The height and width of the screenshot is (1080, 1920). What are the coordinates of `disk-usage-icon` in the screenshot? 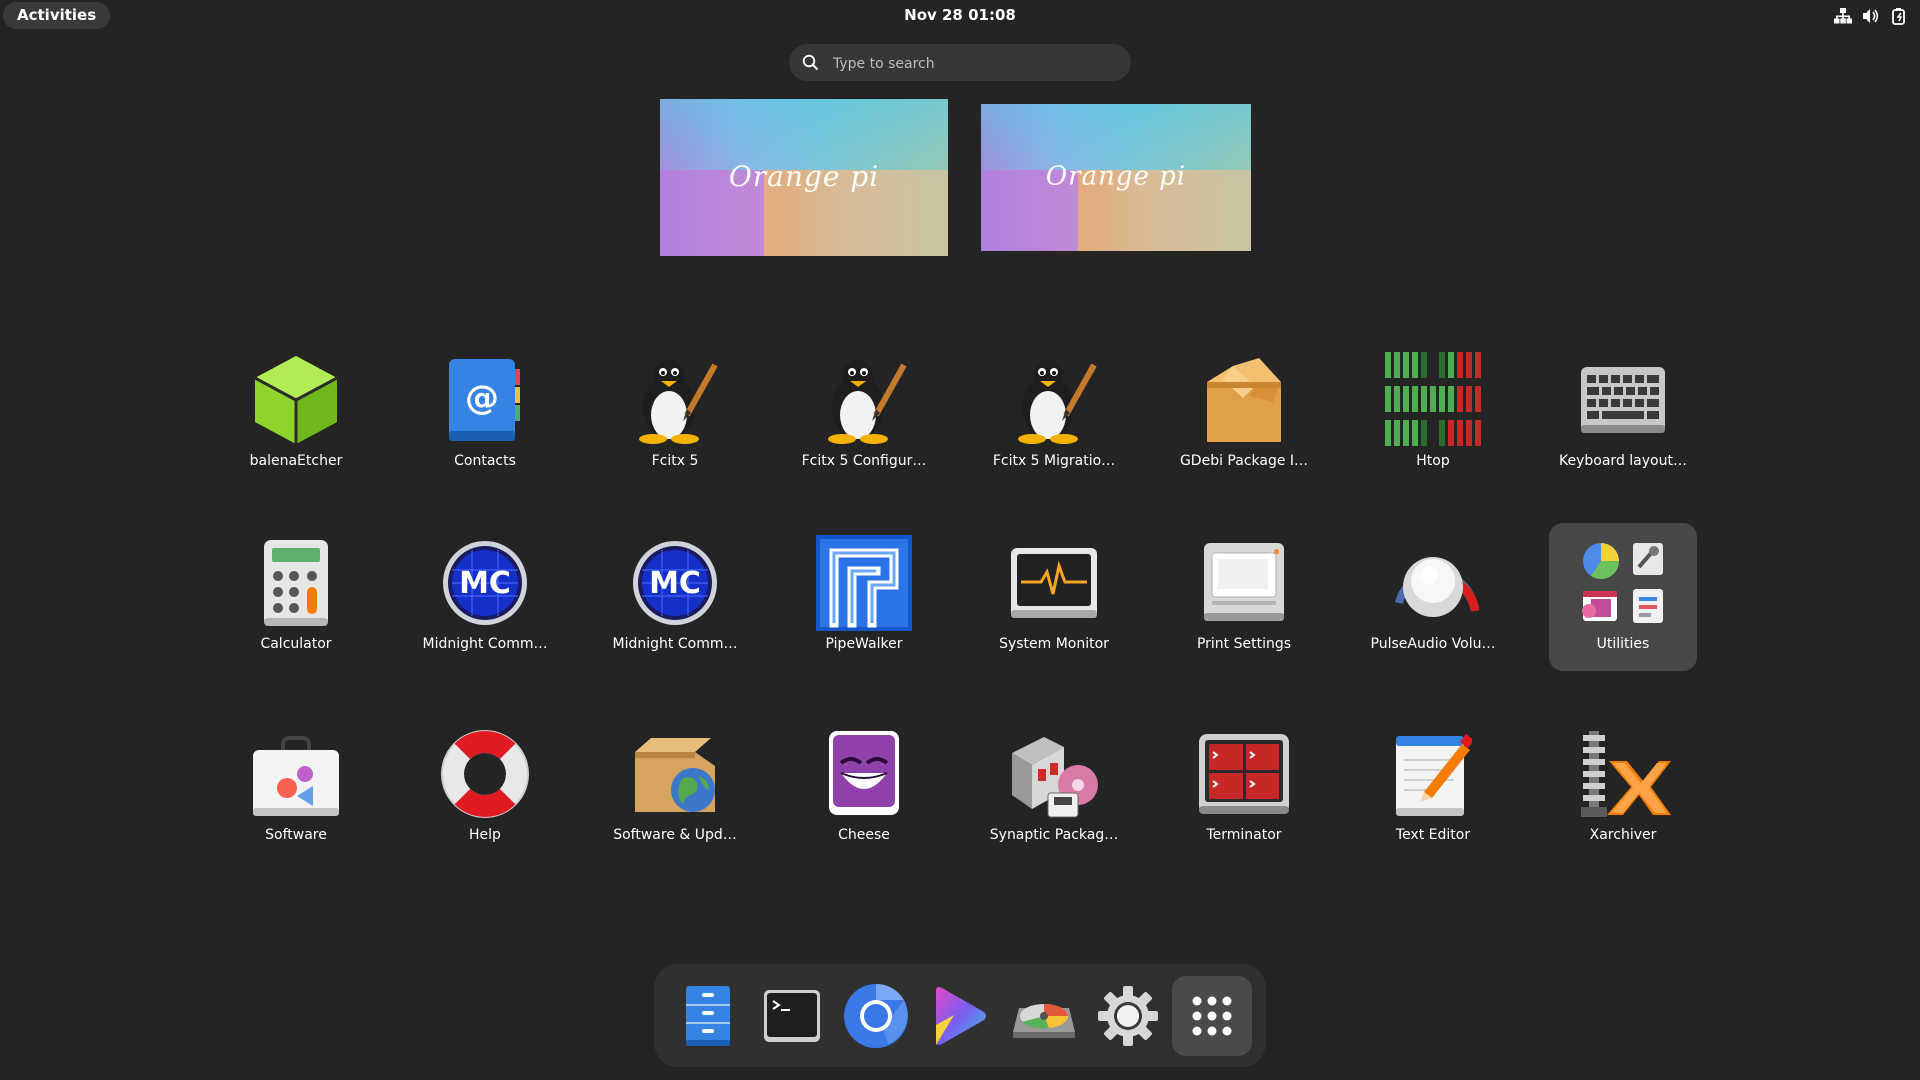 It's located at (1044, 1021).